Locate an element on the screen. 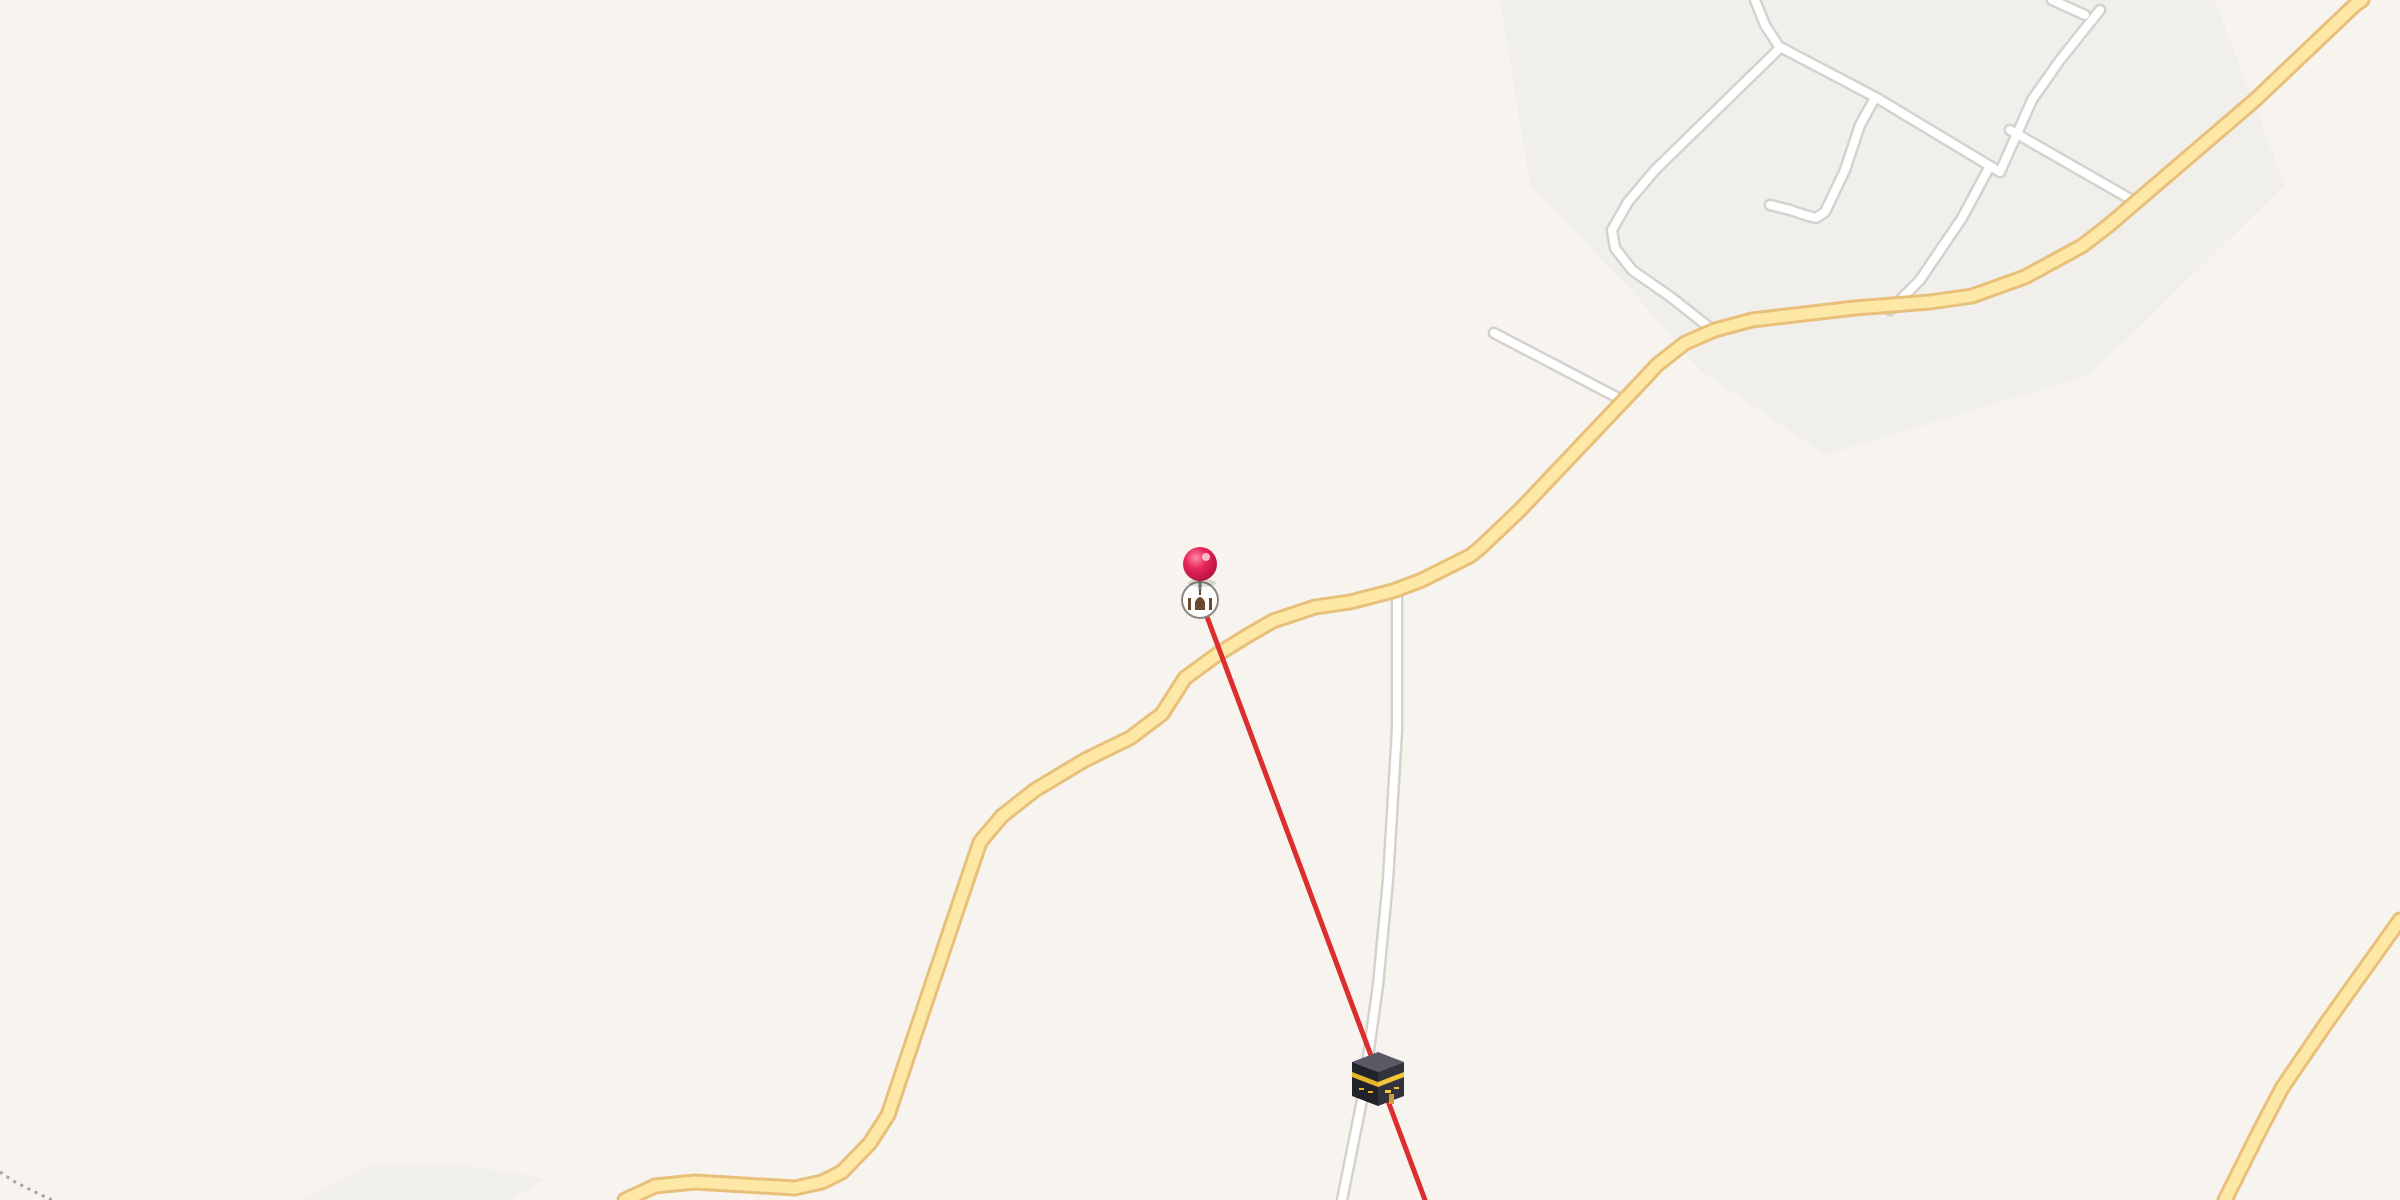 The image size is (2400, 1200). kaaba-marker is located at coordinates (1378, 1079).